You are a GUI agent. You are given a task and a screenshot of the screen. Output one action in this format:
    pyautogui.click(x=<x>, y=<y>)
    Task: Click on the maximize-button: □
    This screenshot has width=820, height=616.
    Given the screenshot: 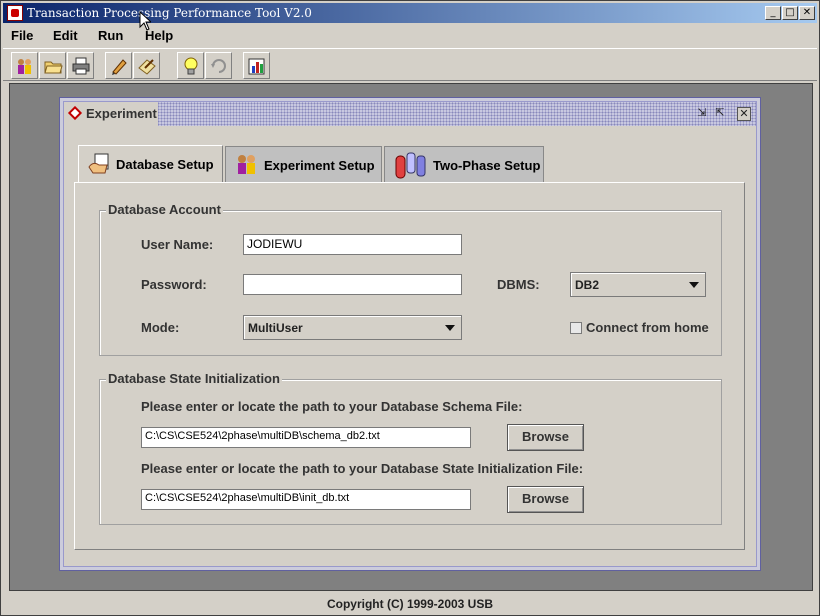 What is the action you would take?
    pyautogui.click(x=790, y=13)
    